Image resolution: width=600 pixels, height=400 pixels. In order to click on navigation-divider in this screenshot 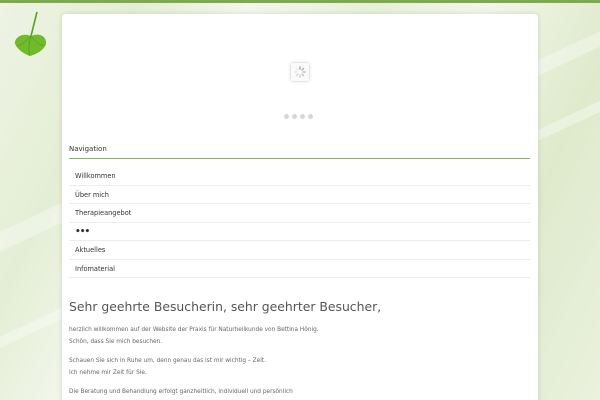, I will do `click(299, 158)`.